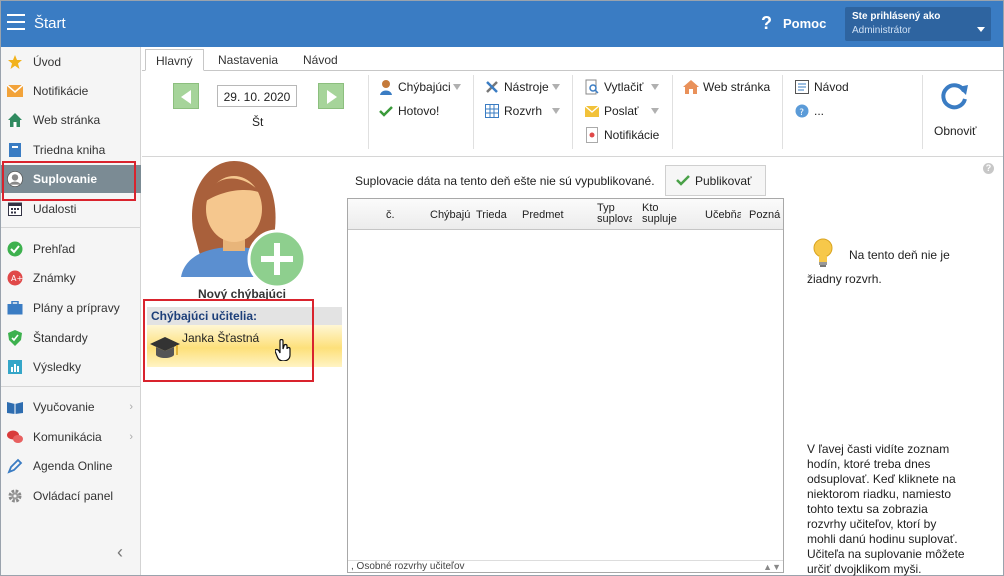 The image size is (1004, 576). I want to click on sidebar-item-komunikacia: Komunikácia ›, so click(71, 437).